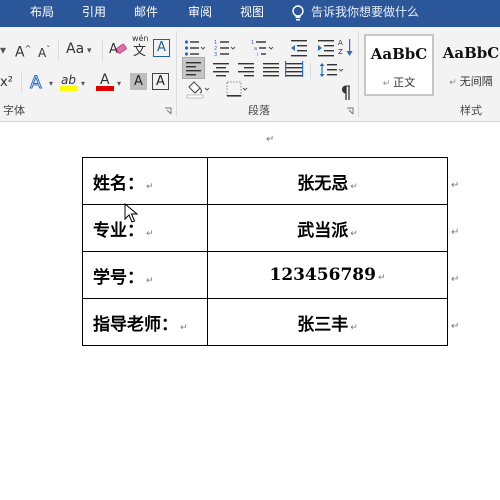 The width and height of the screenshot is (500, 500). Describe the element at coordinates (468, 65) in the screenshot. I see `style-no-spacing: AaBbC ↵ 无间隔` at that location.